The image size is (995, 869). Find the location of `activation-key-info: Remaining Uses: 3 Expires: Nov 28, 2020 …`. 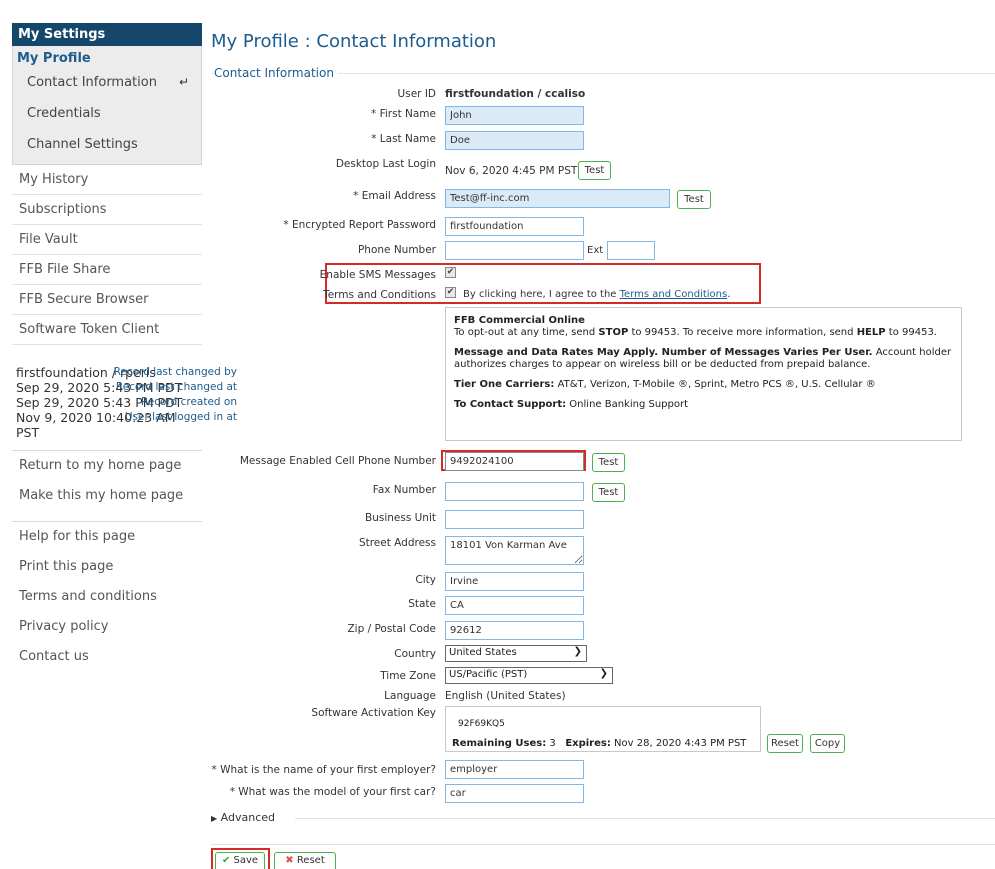

activation-key-info: Remaining Uses: 3 Expires: Nov 28, 2020 … is located at coordinates (599, 743).